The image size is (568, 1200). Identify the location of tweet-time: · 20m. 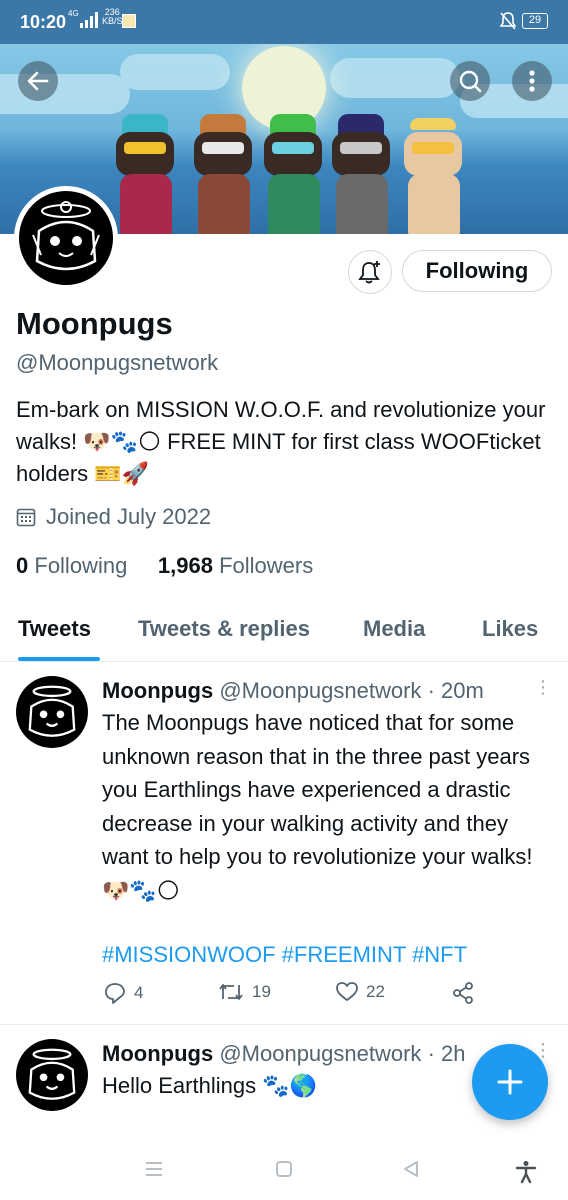
(455, 690).